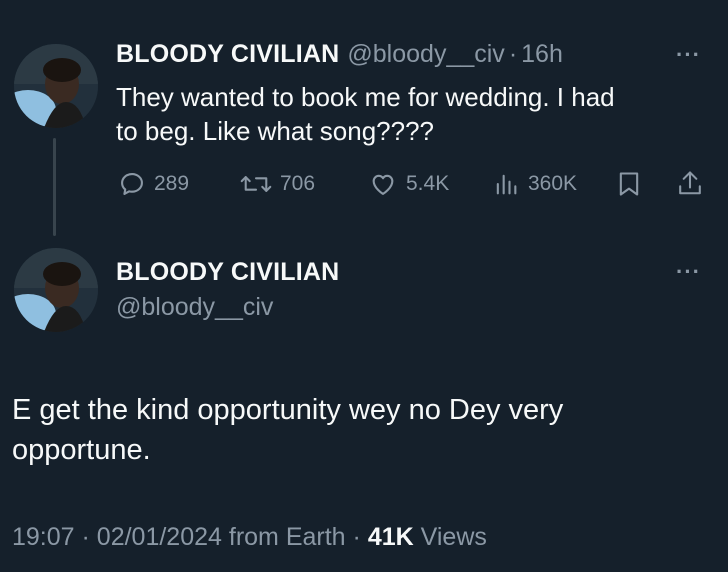  What do you see at coordinates (553, 183) in the screenshot?
I see `views-count: 360K` at bounding box center [553, 183].